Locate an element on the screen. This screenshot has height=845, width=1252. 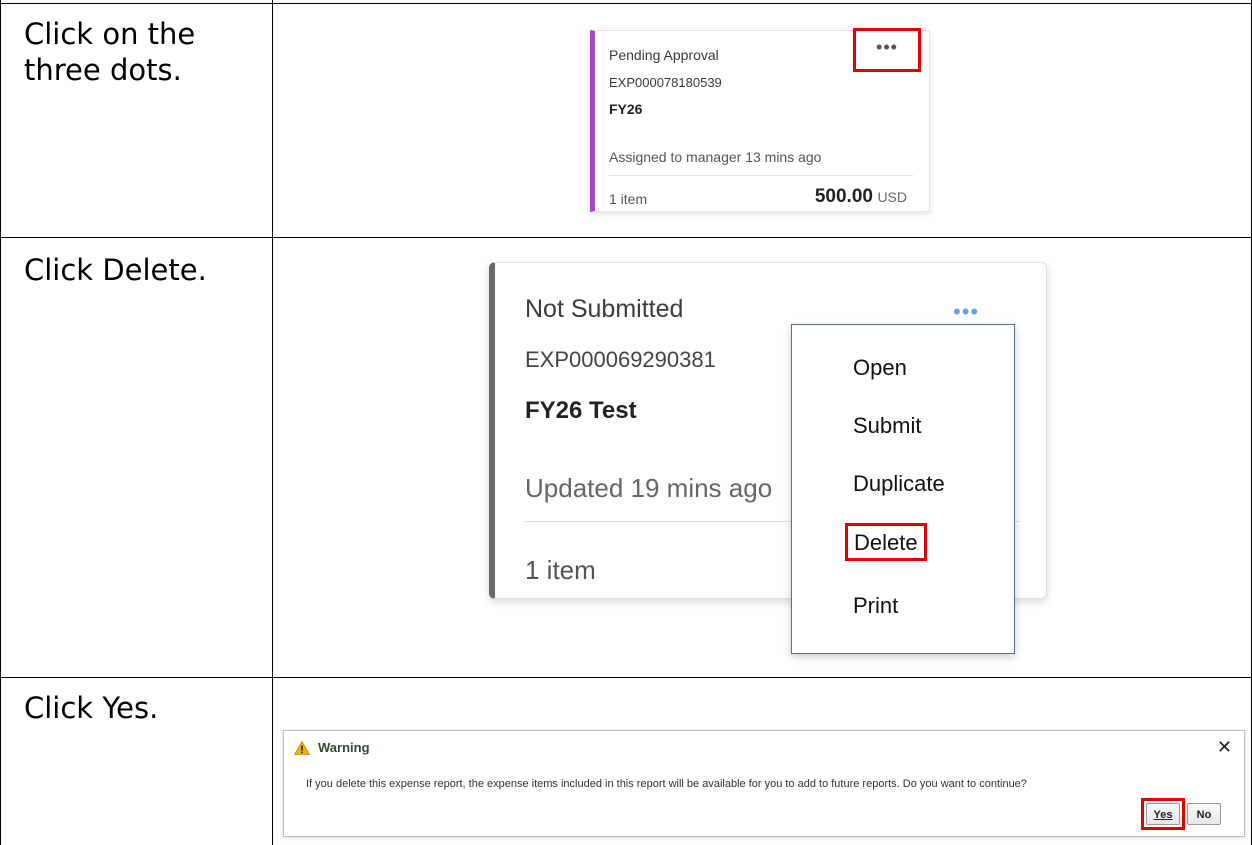
menu-item-submit: Submit is located at coordinates (887, 426).